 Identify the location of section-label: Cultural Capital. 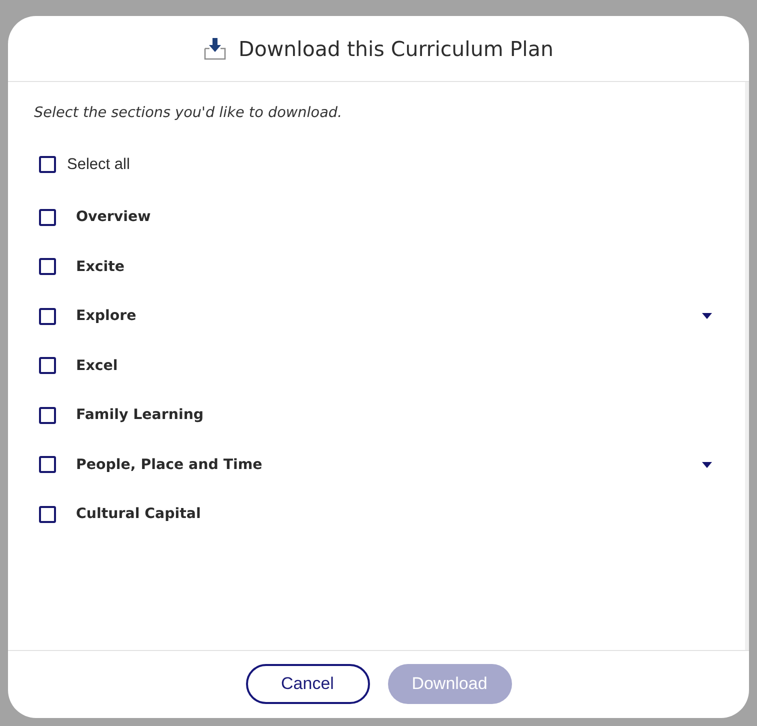
(138, 514).